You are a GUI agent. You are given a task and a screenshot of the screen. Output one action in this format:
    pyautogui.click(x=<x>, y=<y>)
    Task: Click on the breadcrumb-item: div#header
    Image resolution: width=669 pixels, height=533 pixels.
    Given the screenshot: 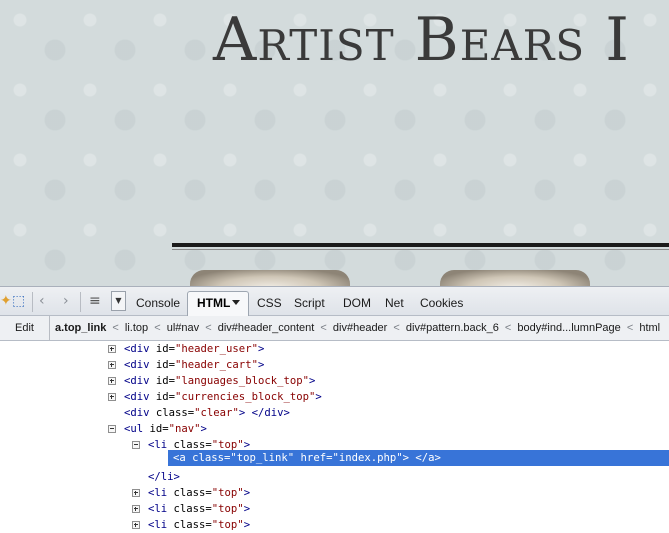 What is the action you would take?
    pyautogui.click(x=360, y=328)
    